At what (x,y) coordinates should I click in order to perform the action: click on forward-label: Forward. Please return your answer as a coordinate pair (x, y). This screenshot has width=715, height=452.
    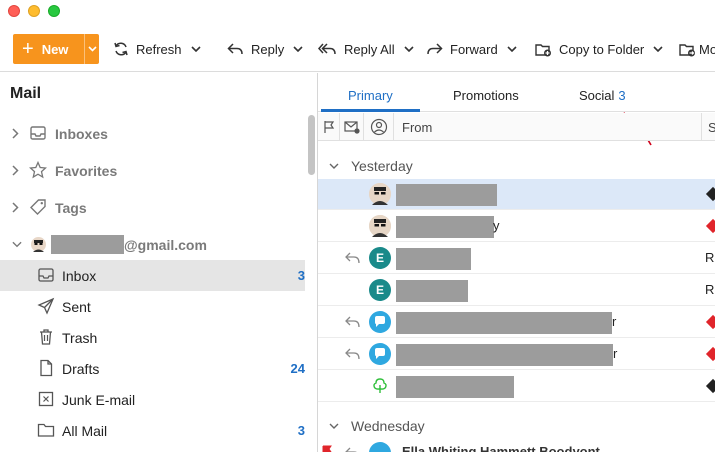
    Looking at the image, I should click on (474, 49).